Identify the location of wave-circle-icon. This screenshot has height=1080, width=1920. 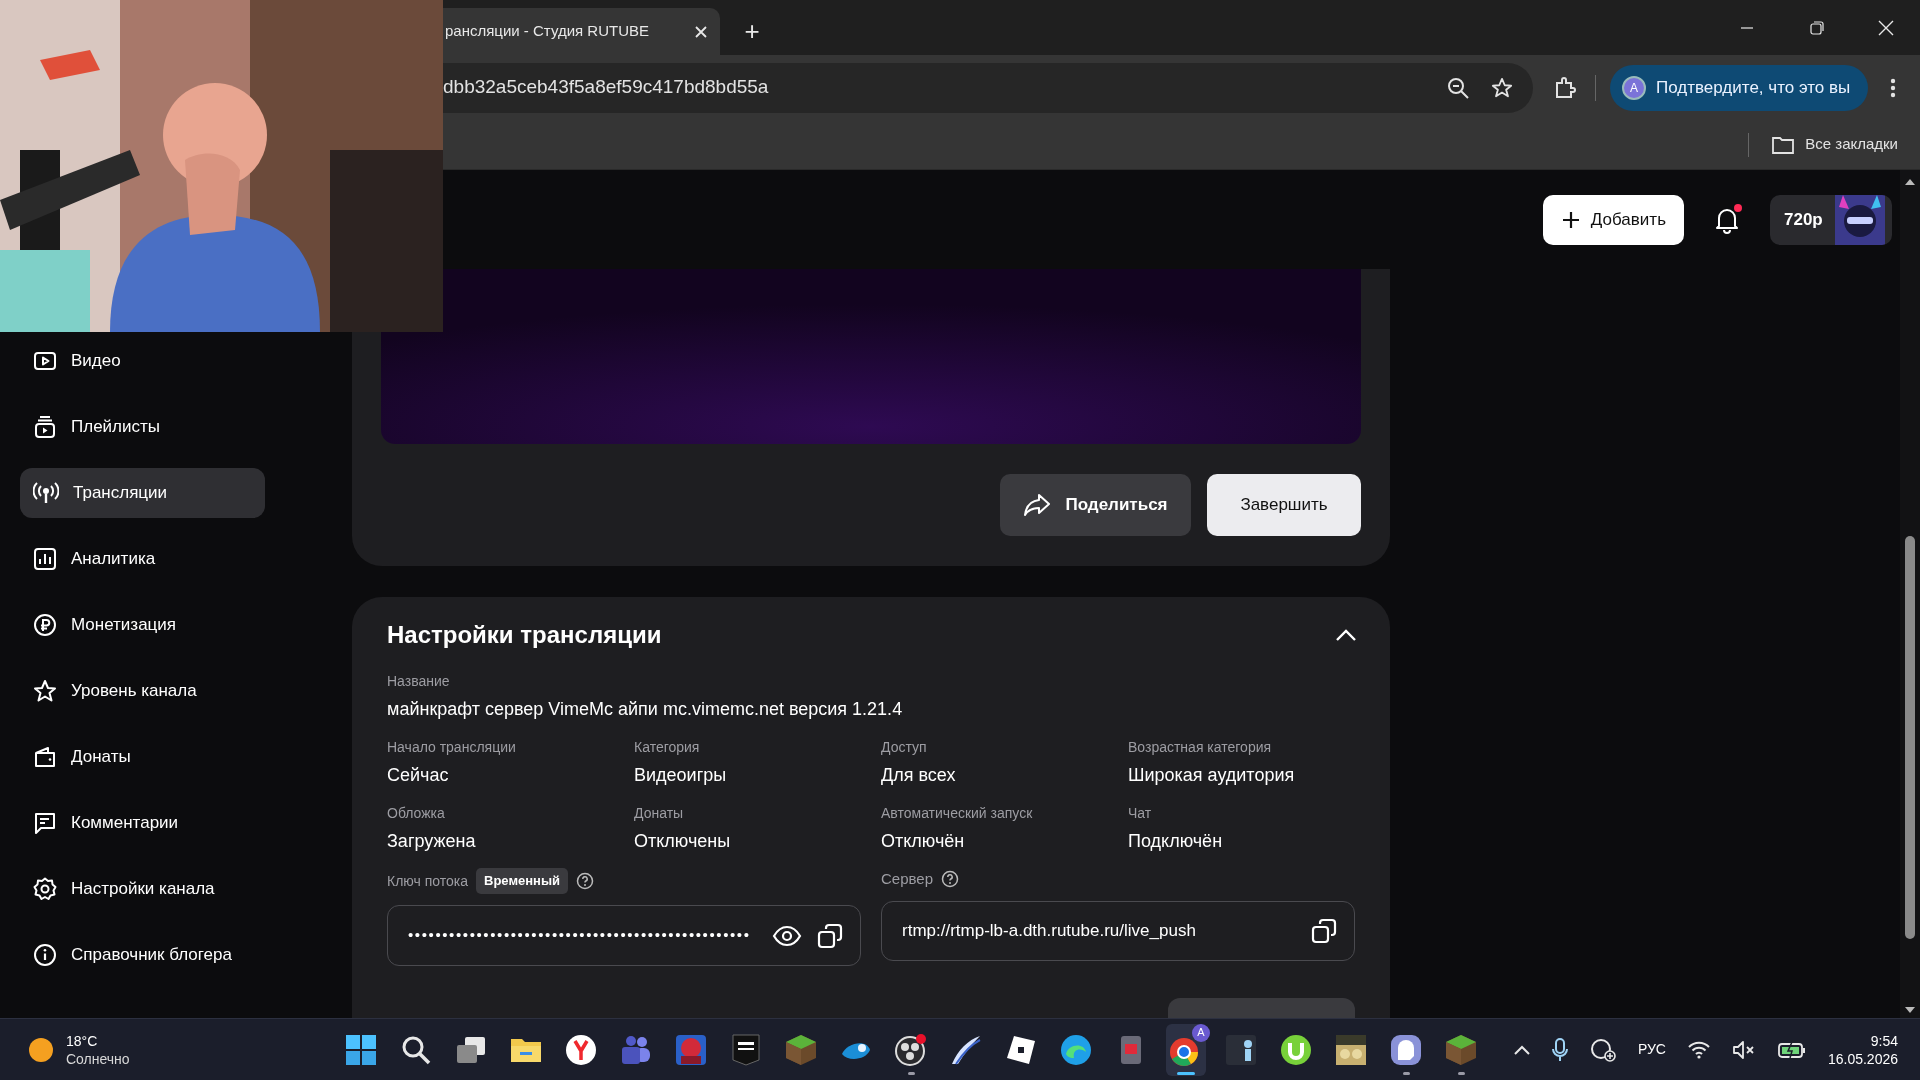
(1076, 1049).